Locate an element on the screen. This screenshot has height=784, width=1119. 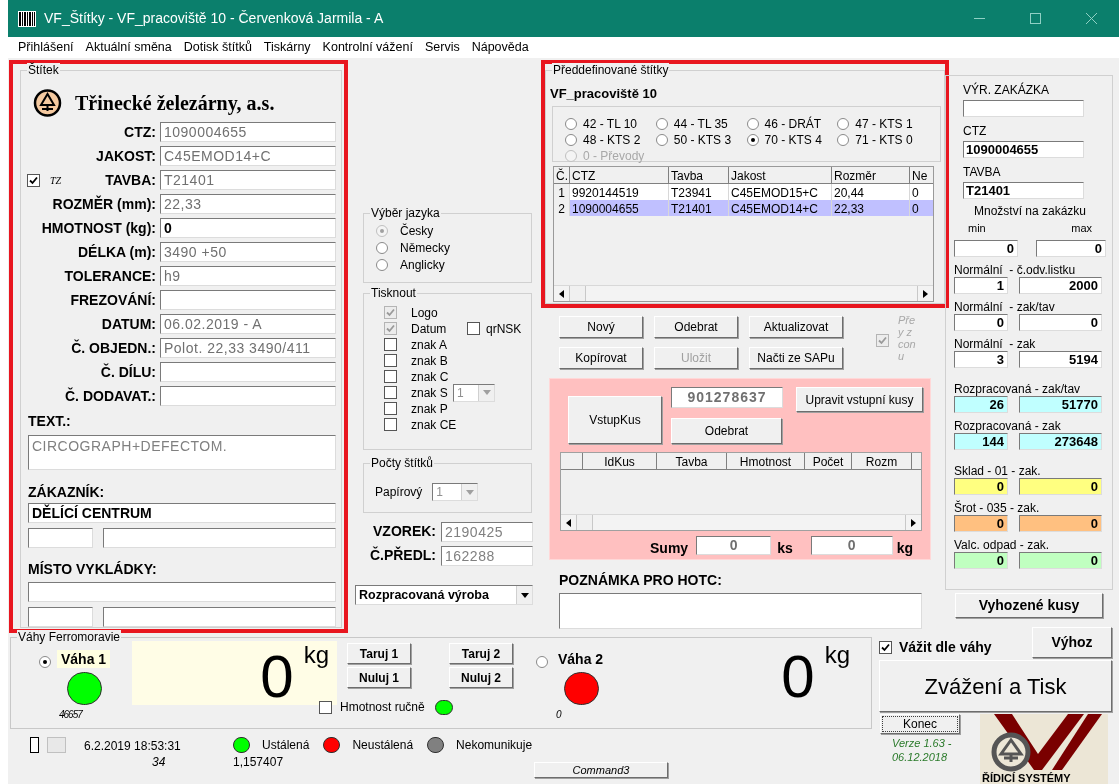
minimize-icon is located at coordinates (979, 18).